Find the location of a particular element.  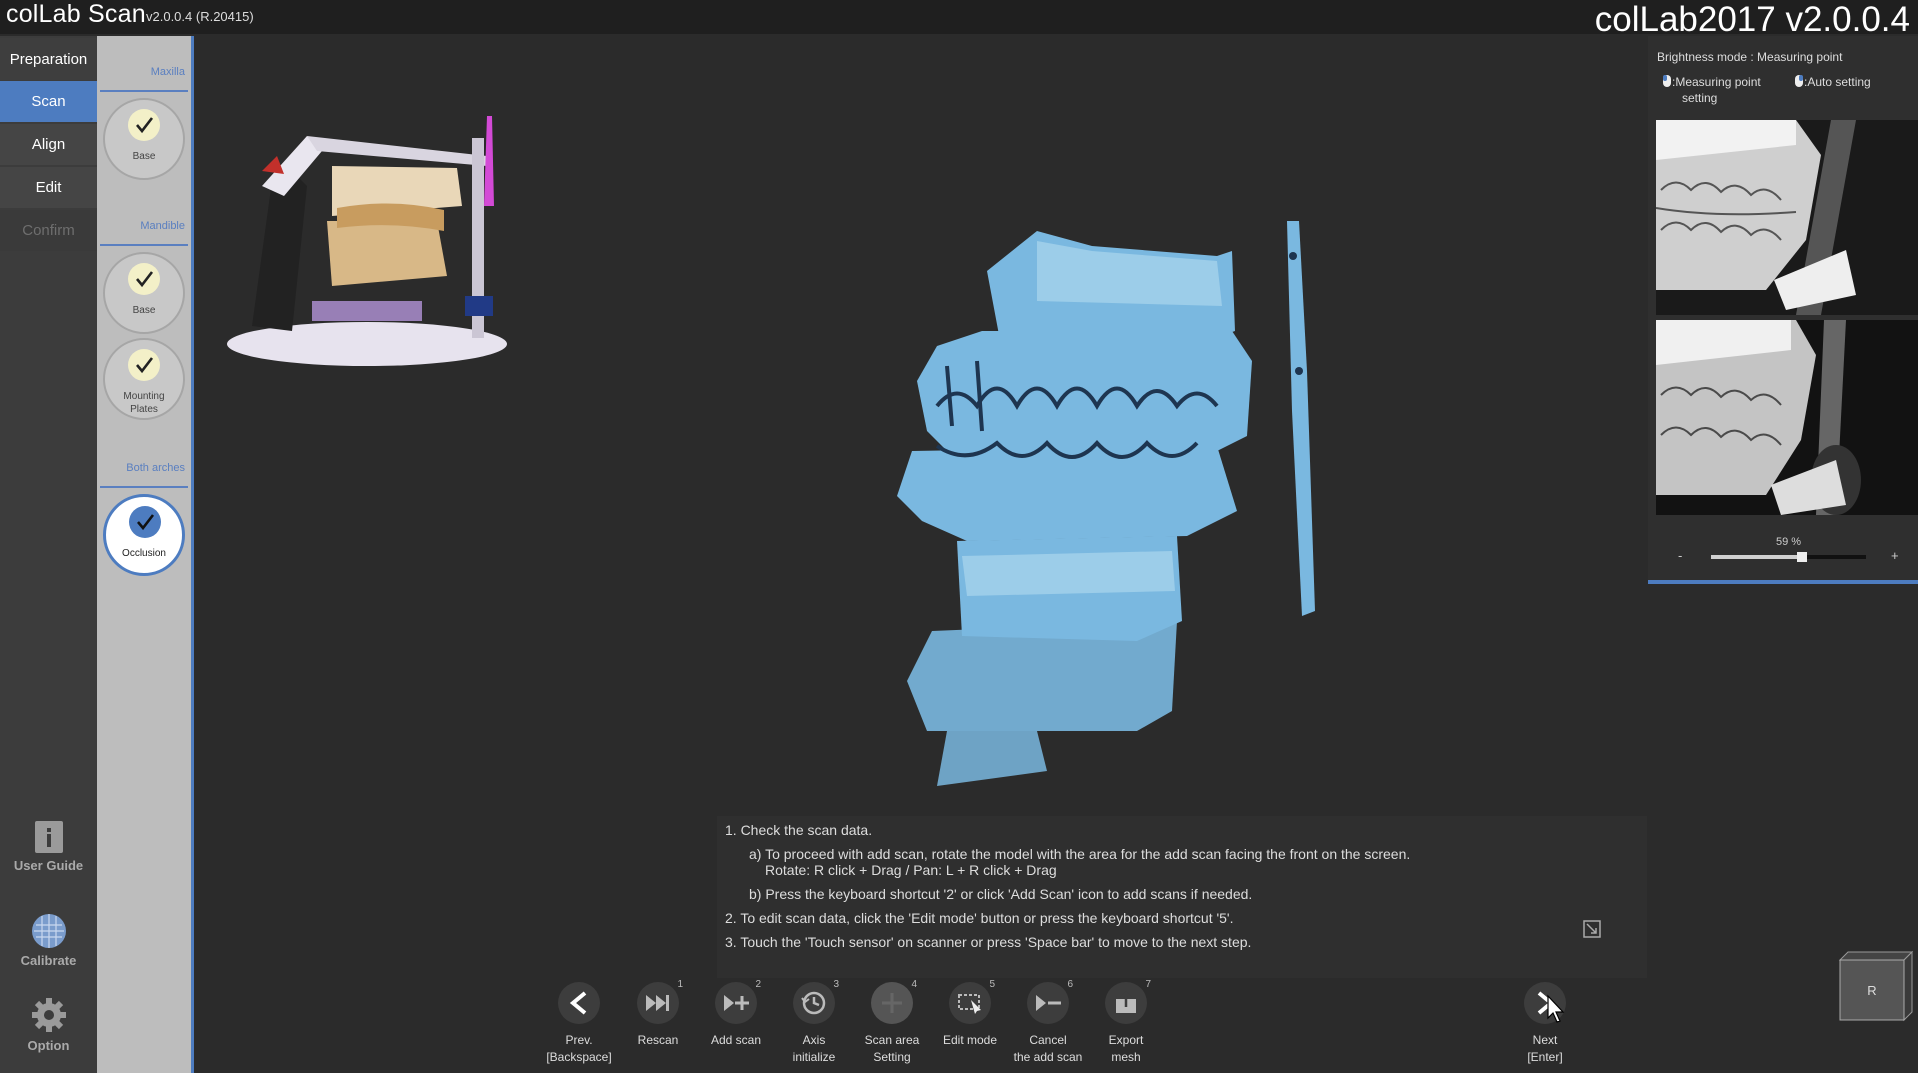

rescan-icon: 1 is located at coordinates (660, 1001).